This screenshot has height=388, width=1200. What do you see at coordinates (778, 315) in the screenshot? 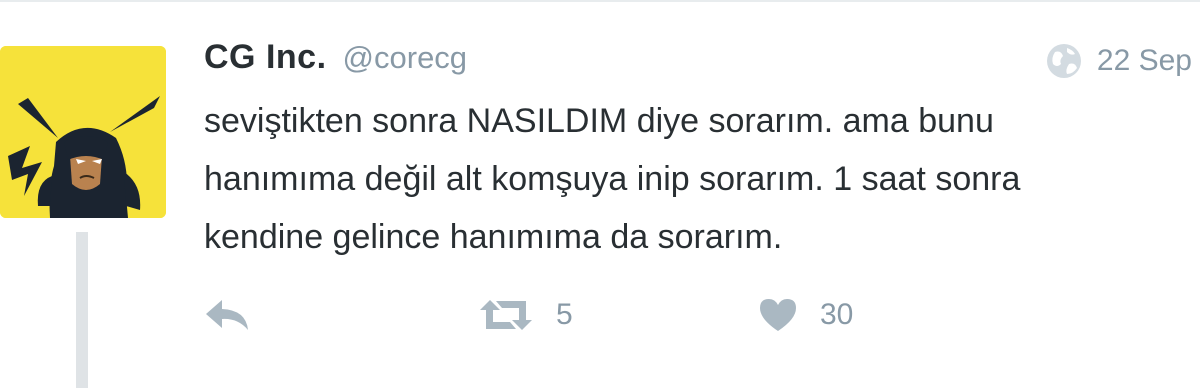
I see `heart-icon` at bounding box center [778, 315].